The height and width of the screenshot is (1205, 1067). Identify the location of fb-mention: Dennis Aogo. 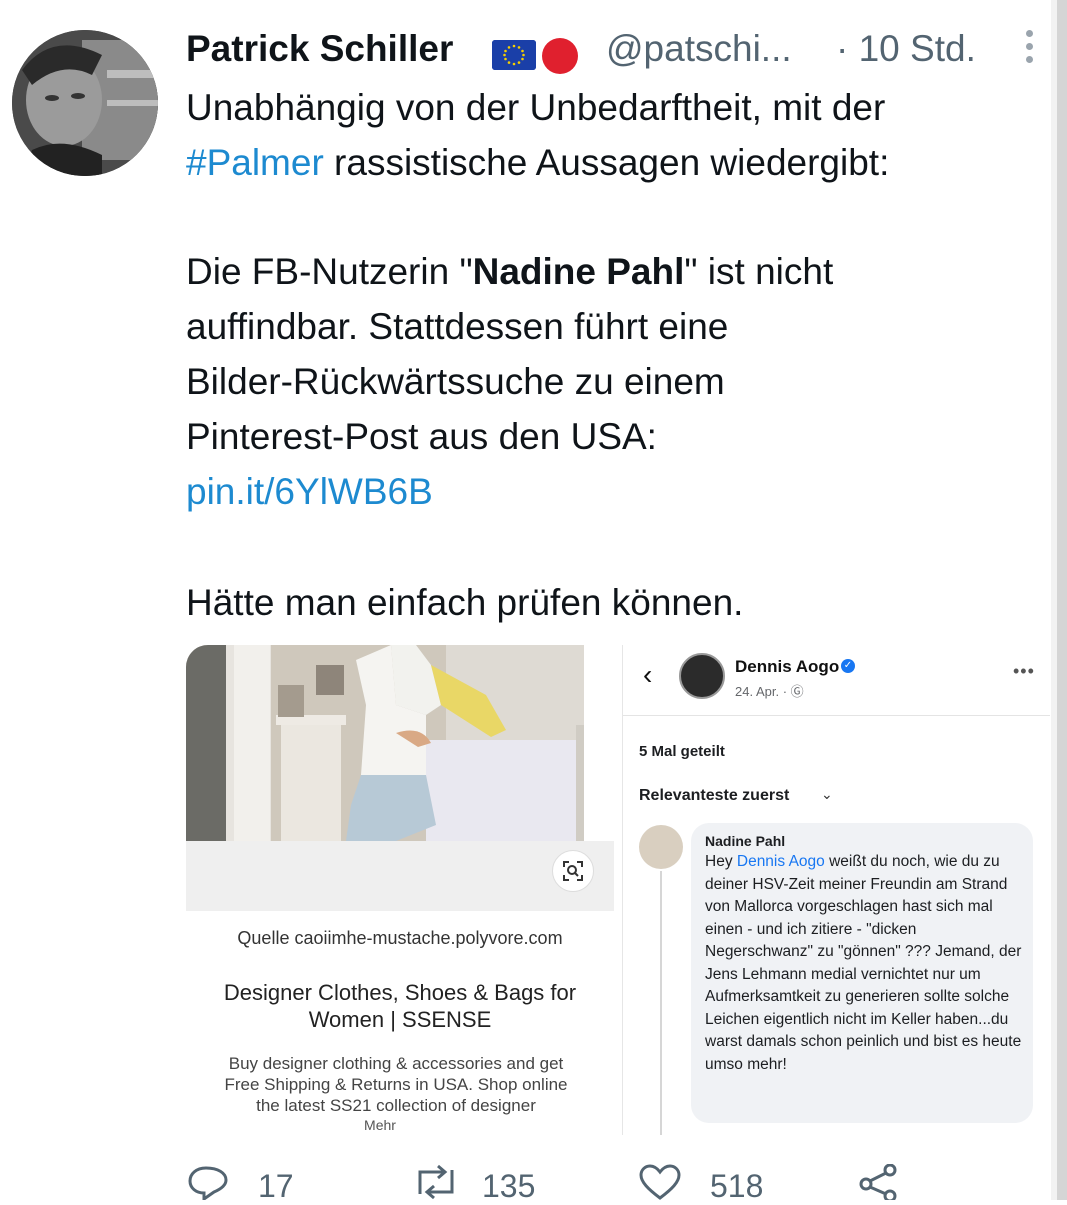
(781, 861).